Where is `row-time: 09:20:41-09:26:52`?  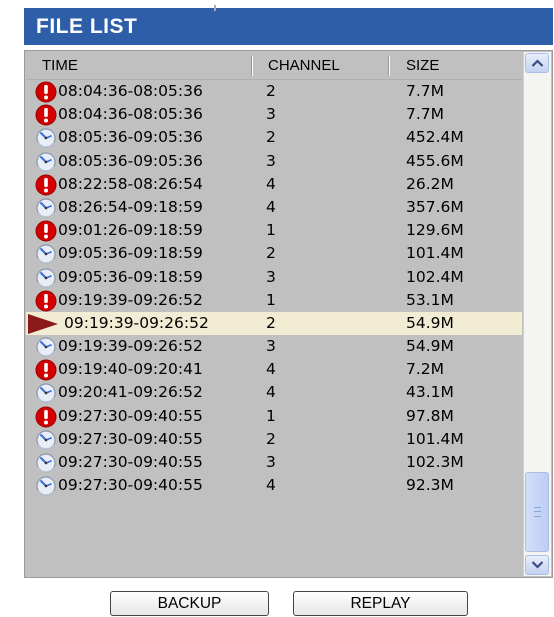
row-time: 09:20:41-09:26:52 is located at coordinates (130, 392).